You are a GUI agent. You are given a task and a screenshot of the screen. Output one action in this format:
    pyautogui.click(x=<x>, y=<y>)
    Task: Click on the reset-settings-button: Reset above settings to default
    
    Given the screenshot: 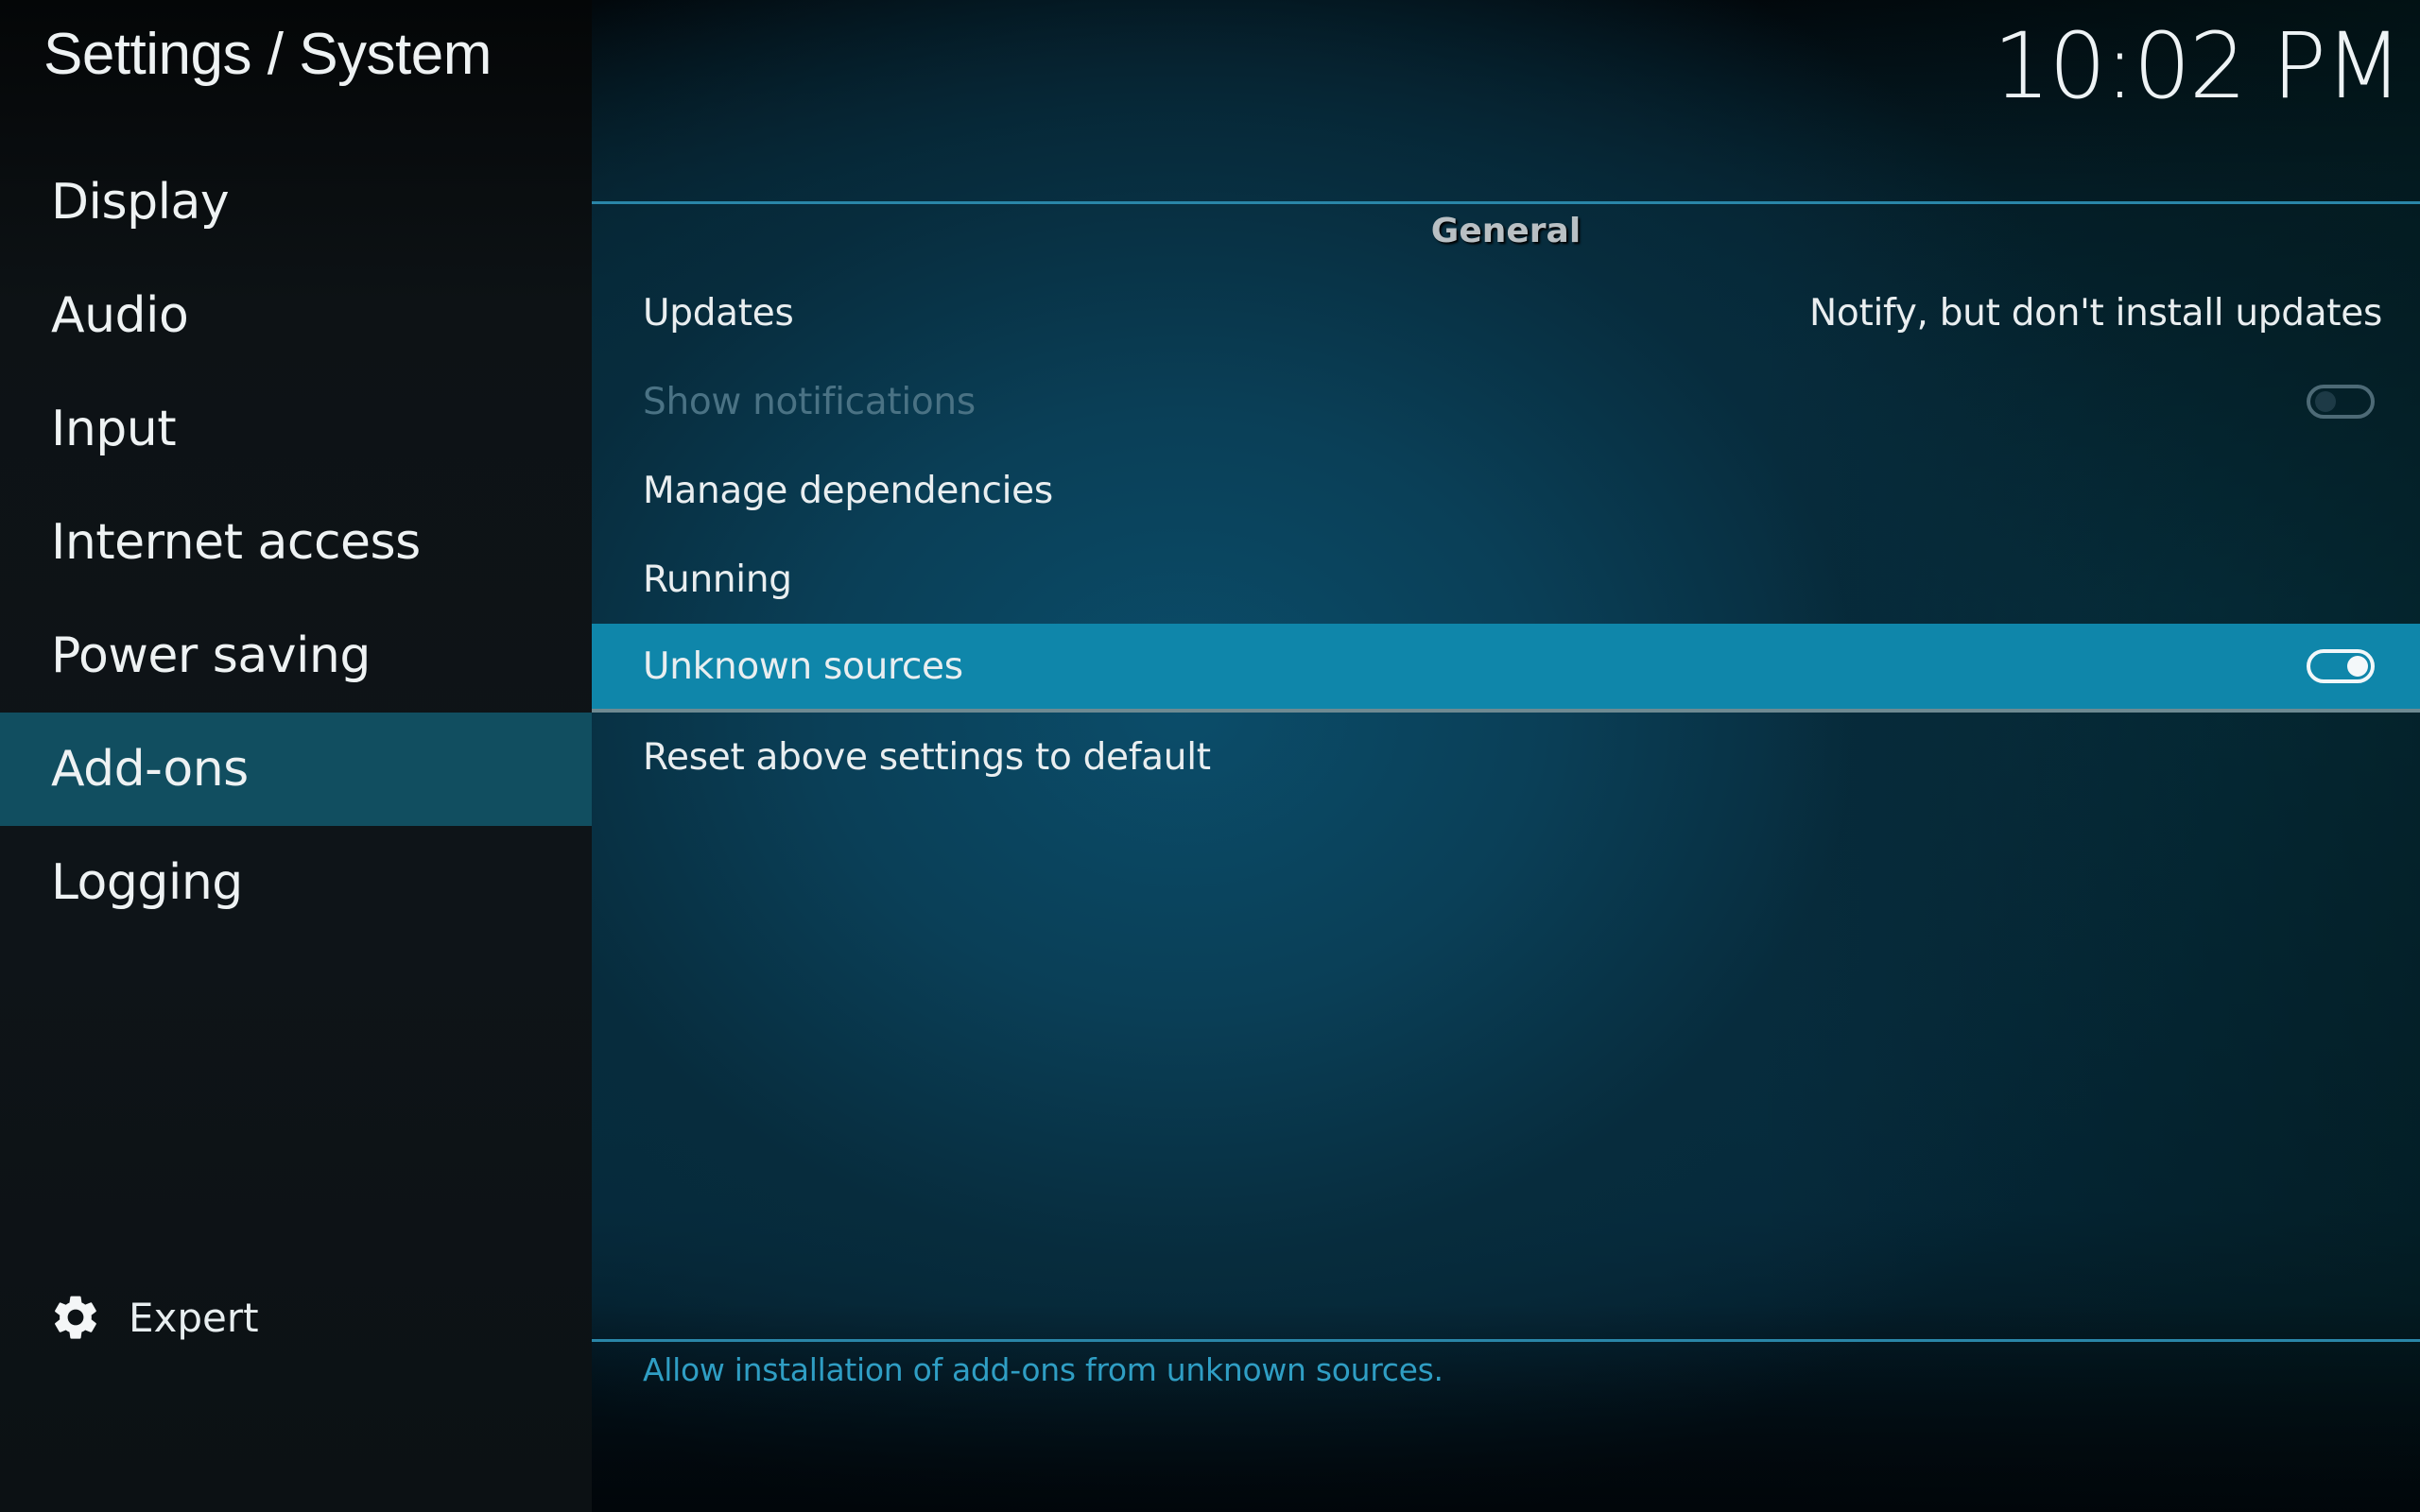 What is the action you would take?
    pyautogui.click(x=1506, y=757)
    